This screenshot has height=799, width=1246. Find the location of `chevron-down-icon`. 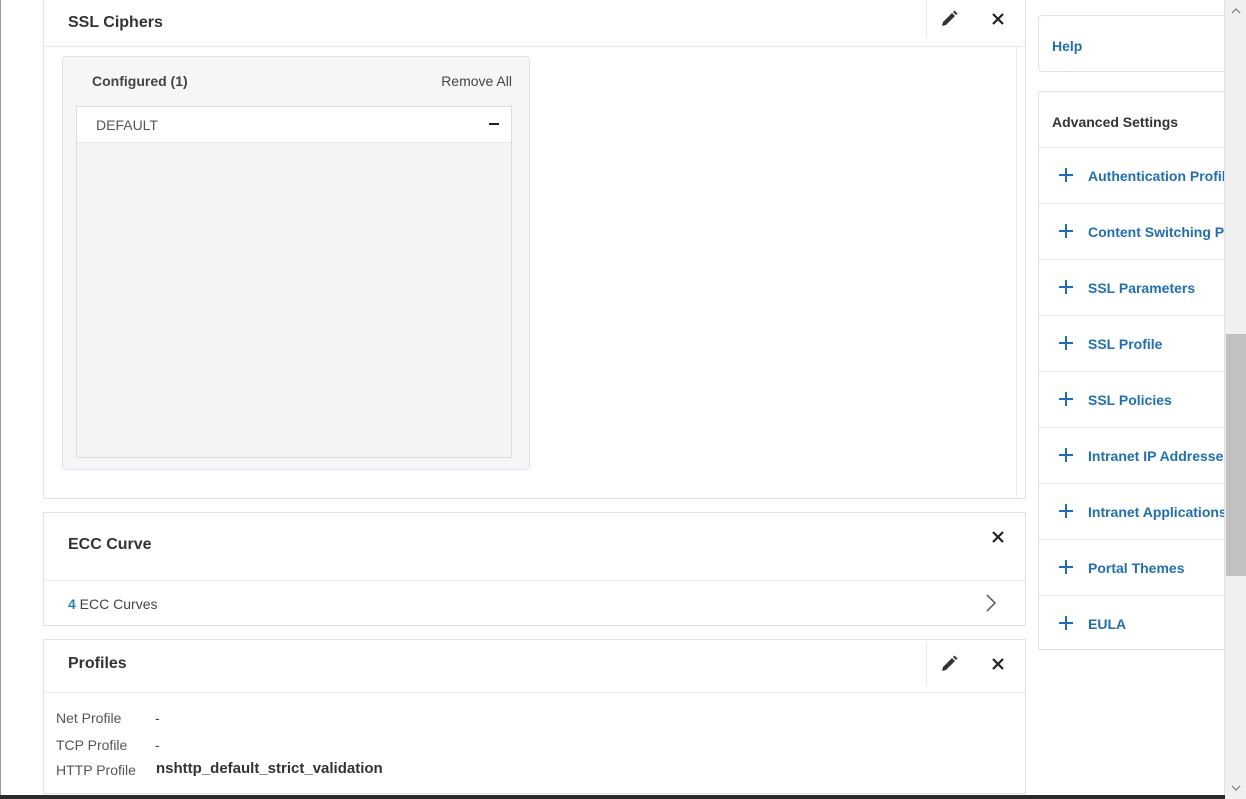

chevron-down-icon is located at coordinates (1236, 788).